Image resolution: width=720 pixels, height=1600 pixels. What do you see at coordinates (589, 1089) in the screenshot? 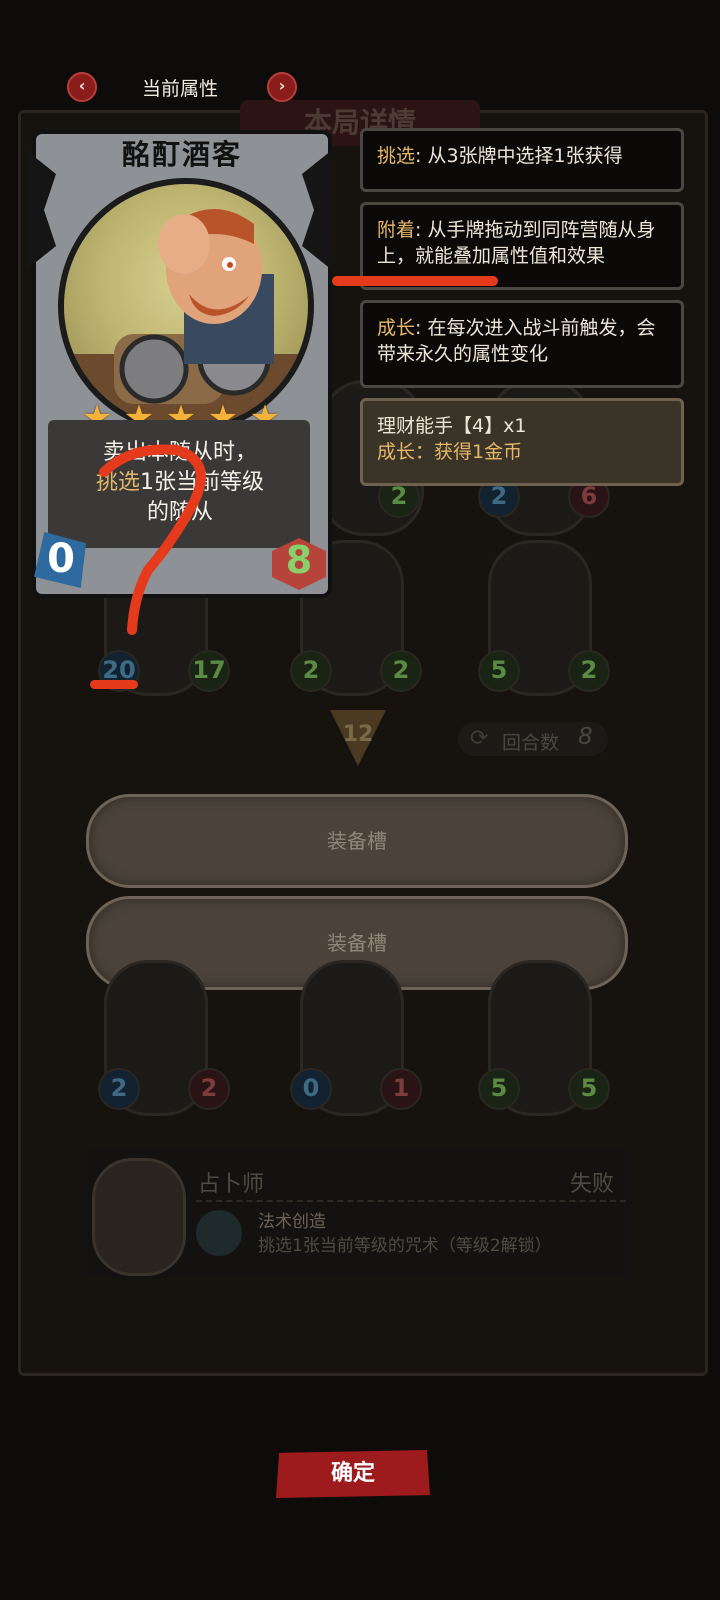
I see `minion-health-badge: 5` at bounding box center [589, 1089].